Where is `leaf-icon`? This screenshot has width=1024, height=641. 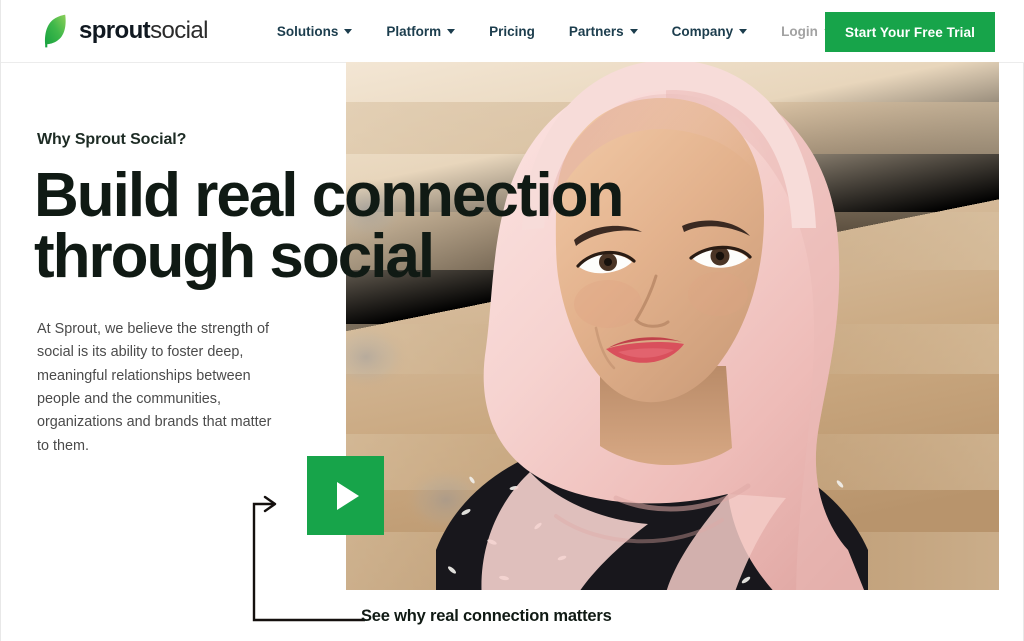
leaf-icon is located at coordinates (55, 31).